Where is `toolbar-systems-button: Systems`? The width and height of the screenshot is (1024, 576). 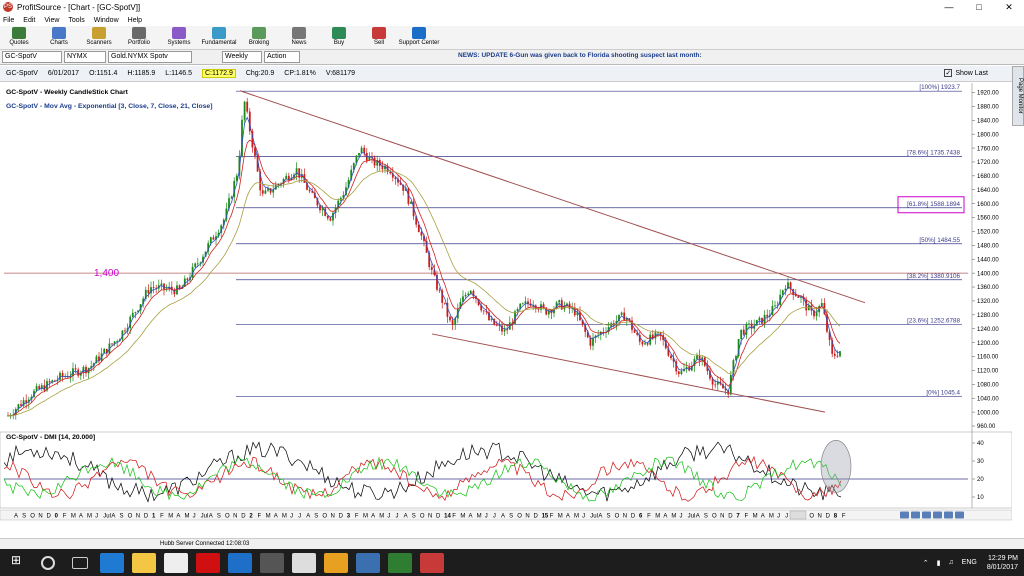
toolbar-systems-button: Systems is located at coordinates (179, 36).